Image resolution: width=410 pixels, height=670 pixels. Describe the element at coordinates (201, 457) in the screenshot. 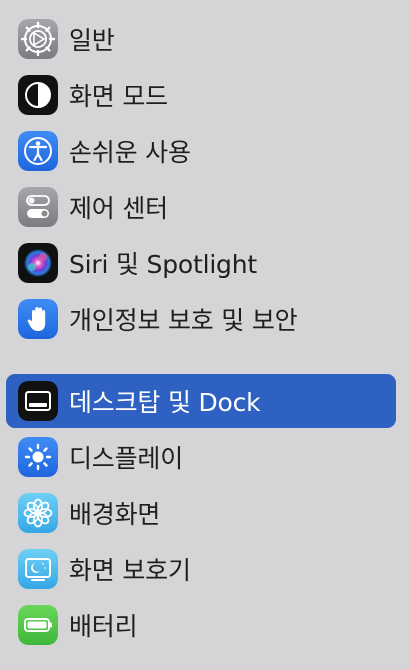

I see `sidebar-item-displays: 디스플레이` at that location.